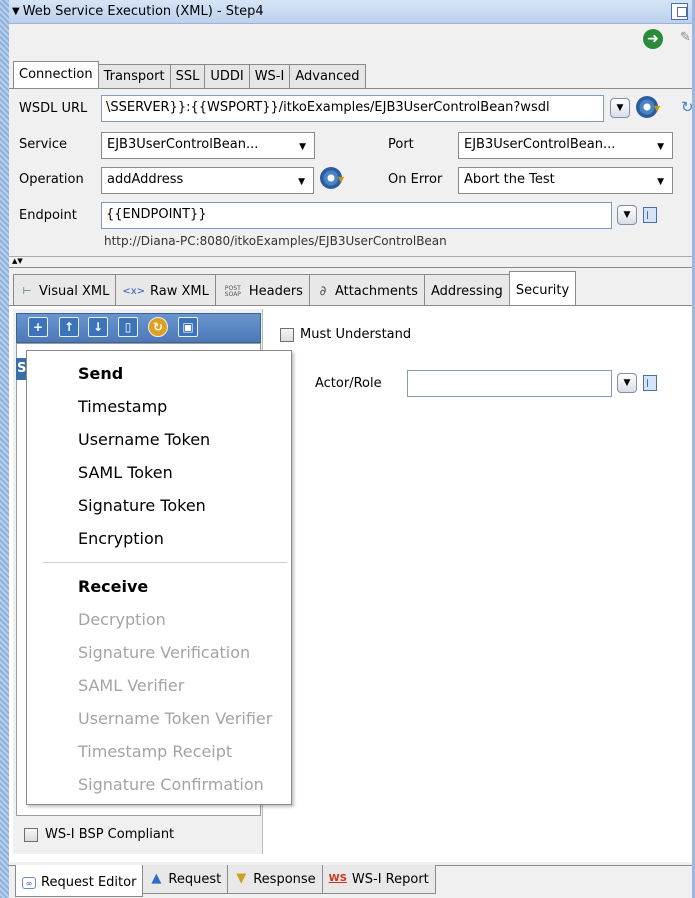  Describe the element at coordinates (686, 108) in the screenshot. I see `refresh-wsdl-icon: ↻` at that location.